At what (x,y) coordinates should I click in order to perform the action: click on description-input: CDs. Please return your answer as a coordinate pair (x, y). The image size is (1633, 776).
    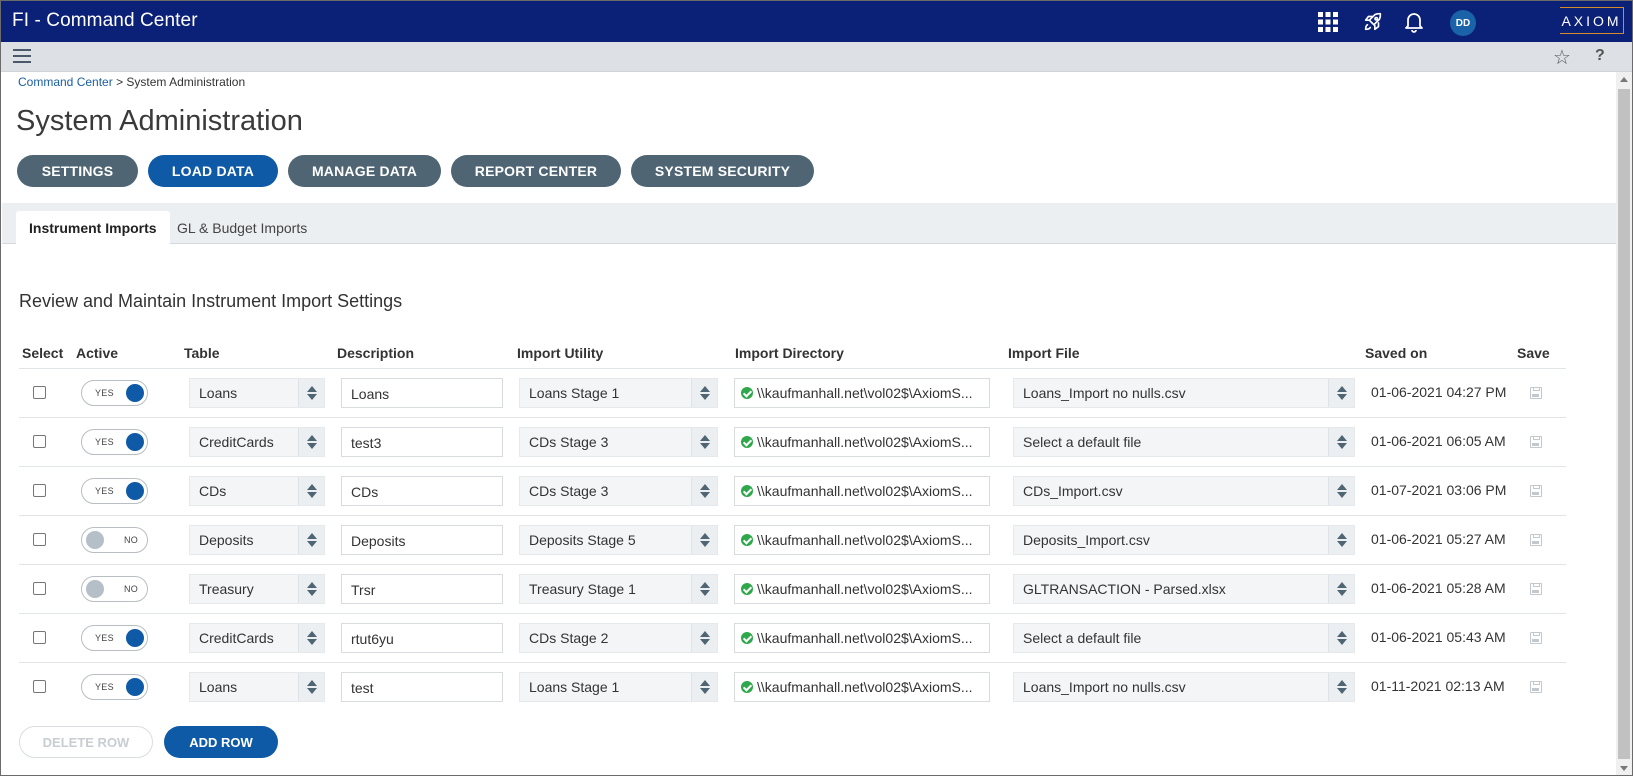
    Looking at the image, I should click on (422, 491).